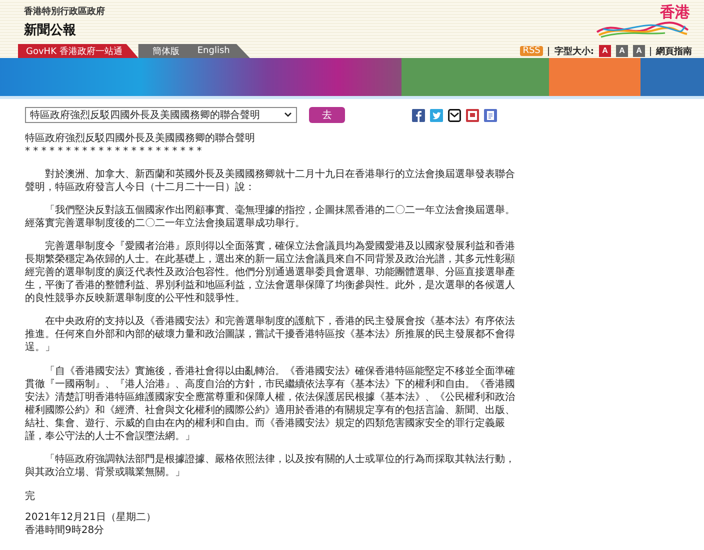 The width and height of the screenshot is (704, 550). Describe the element at coordinates (454, 115) in the screenshot. I see `email-icon` at that location.